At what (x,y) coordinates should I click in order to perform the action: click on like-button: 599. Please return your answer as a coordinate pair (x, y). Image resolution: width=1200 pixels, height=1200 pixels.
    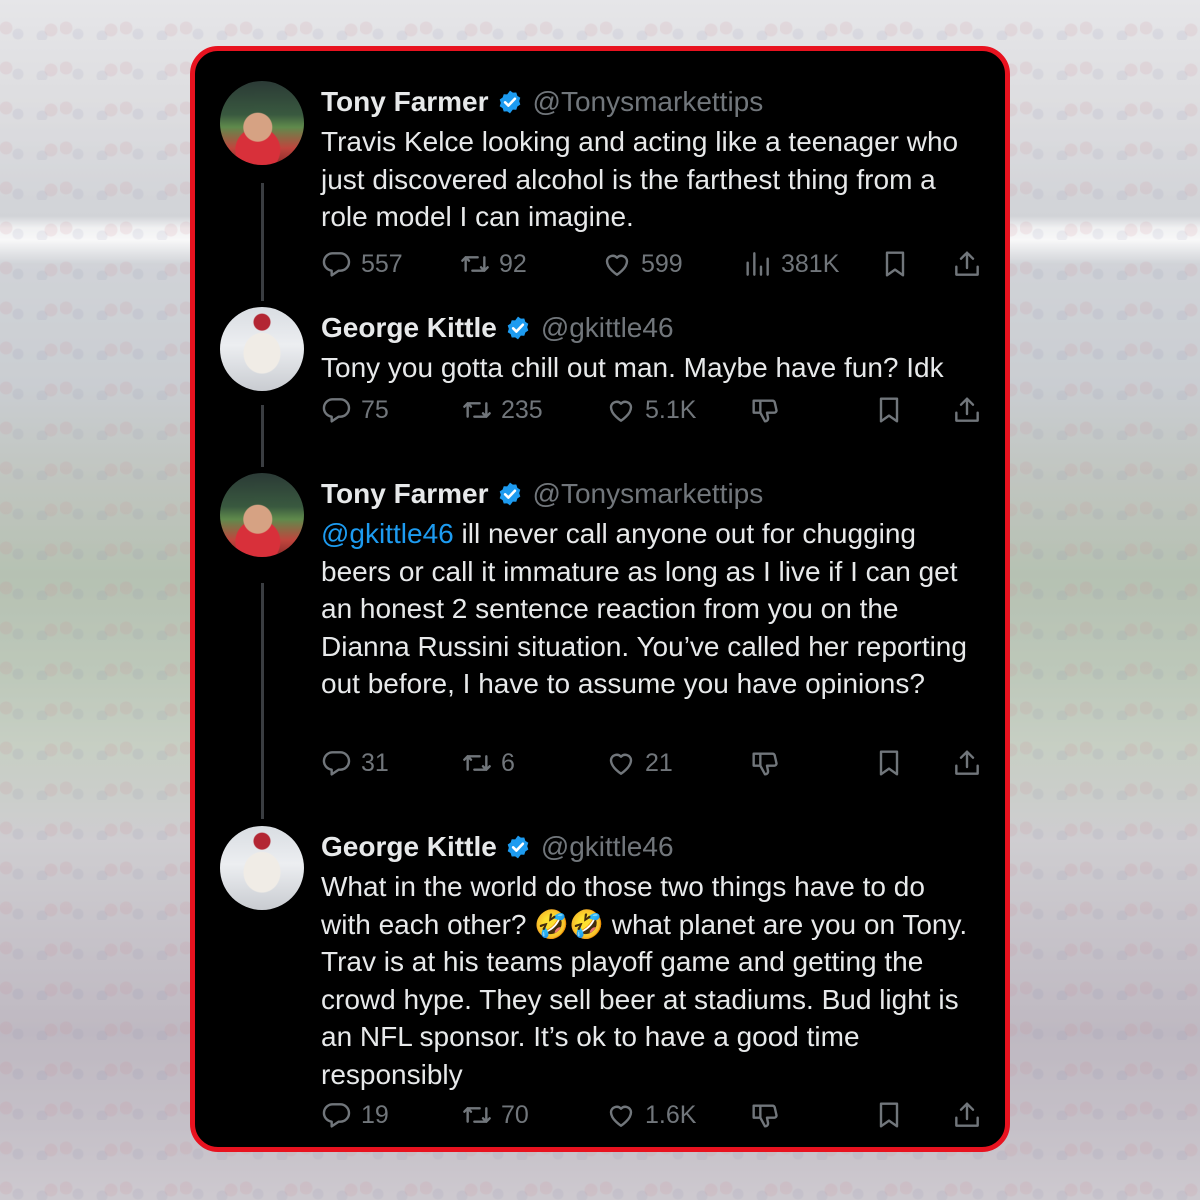
    Looking at the image, I should click on (642, 264).